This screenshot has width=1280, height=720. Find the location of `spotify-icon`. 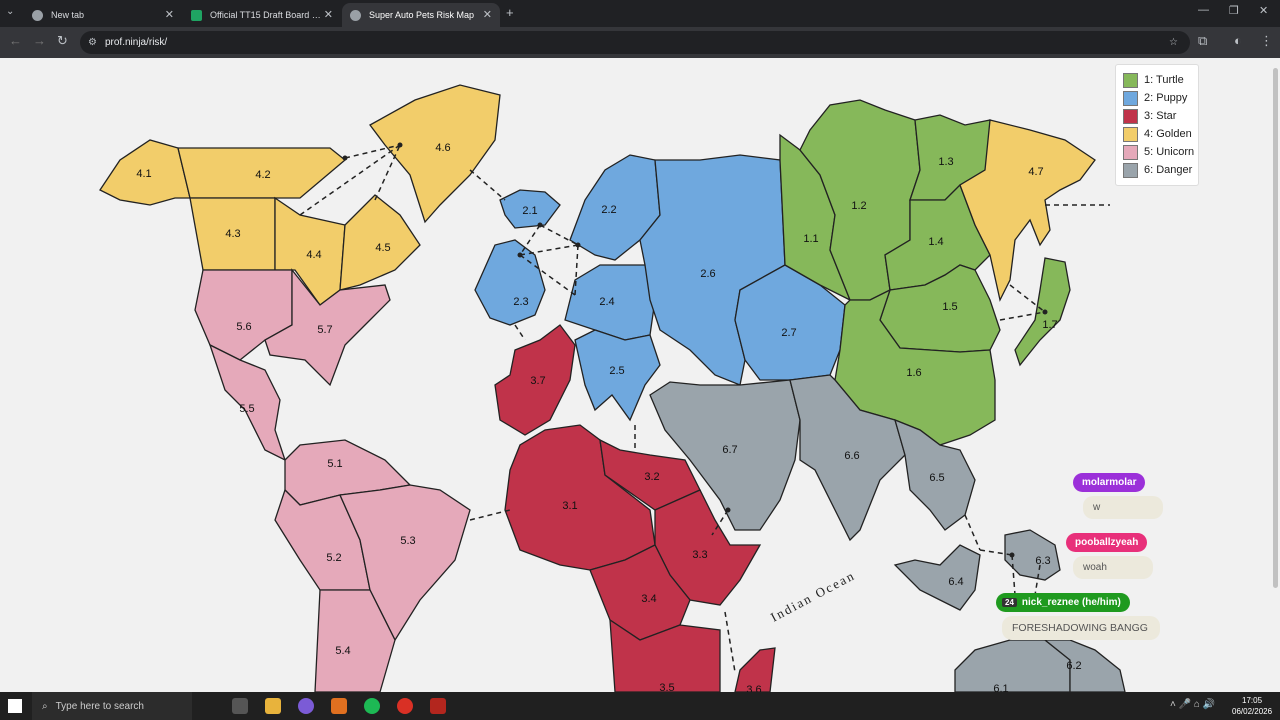

spotify-icon is located at coordinates (372, 706).